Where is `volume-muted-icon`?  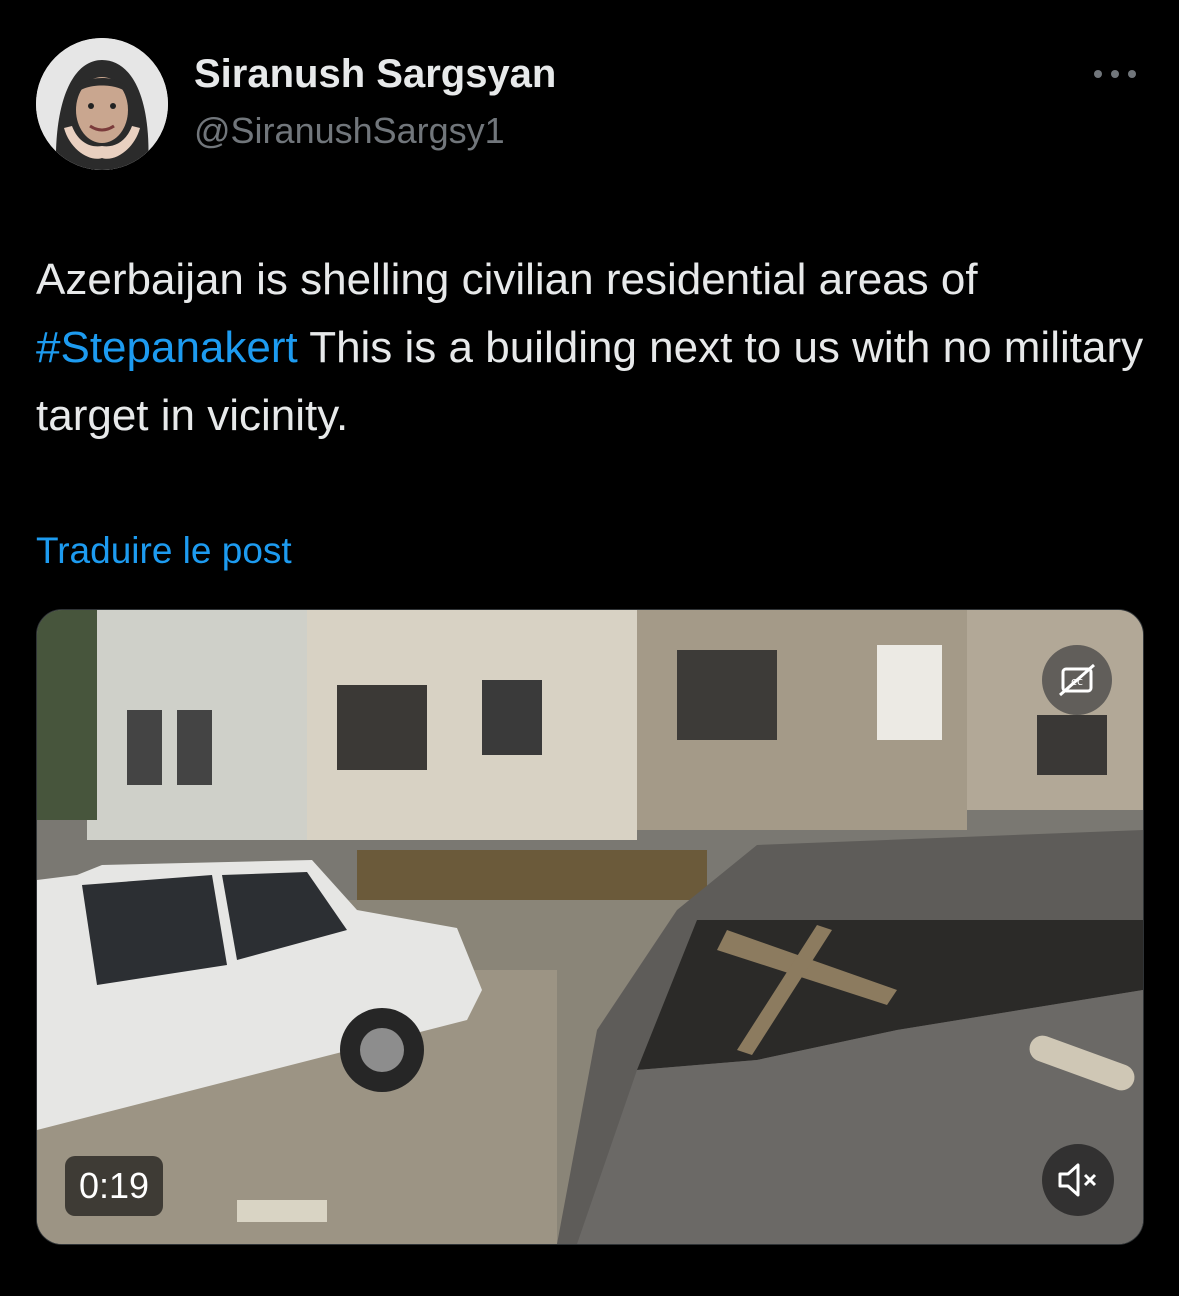
volume-muted-icon is located at coordinates (1077, 1180).